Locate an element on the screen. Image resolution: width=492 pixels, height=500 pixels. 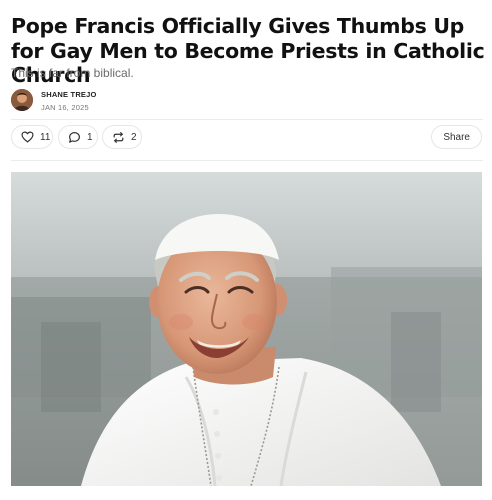
share-button: Share is located at coordinates (456, 137).